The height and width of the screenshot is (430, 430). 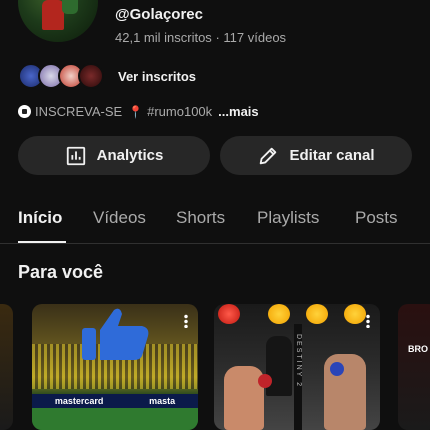 What do you see at coordinates (79, 401) in the screenshot?
I see `banner-text-left: mastercard` at bounding box center [79, 401].